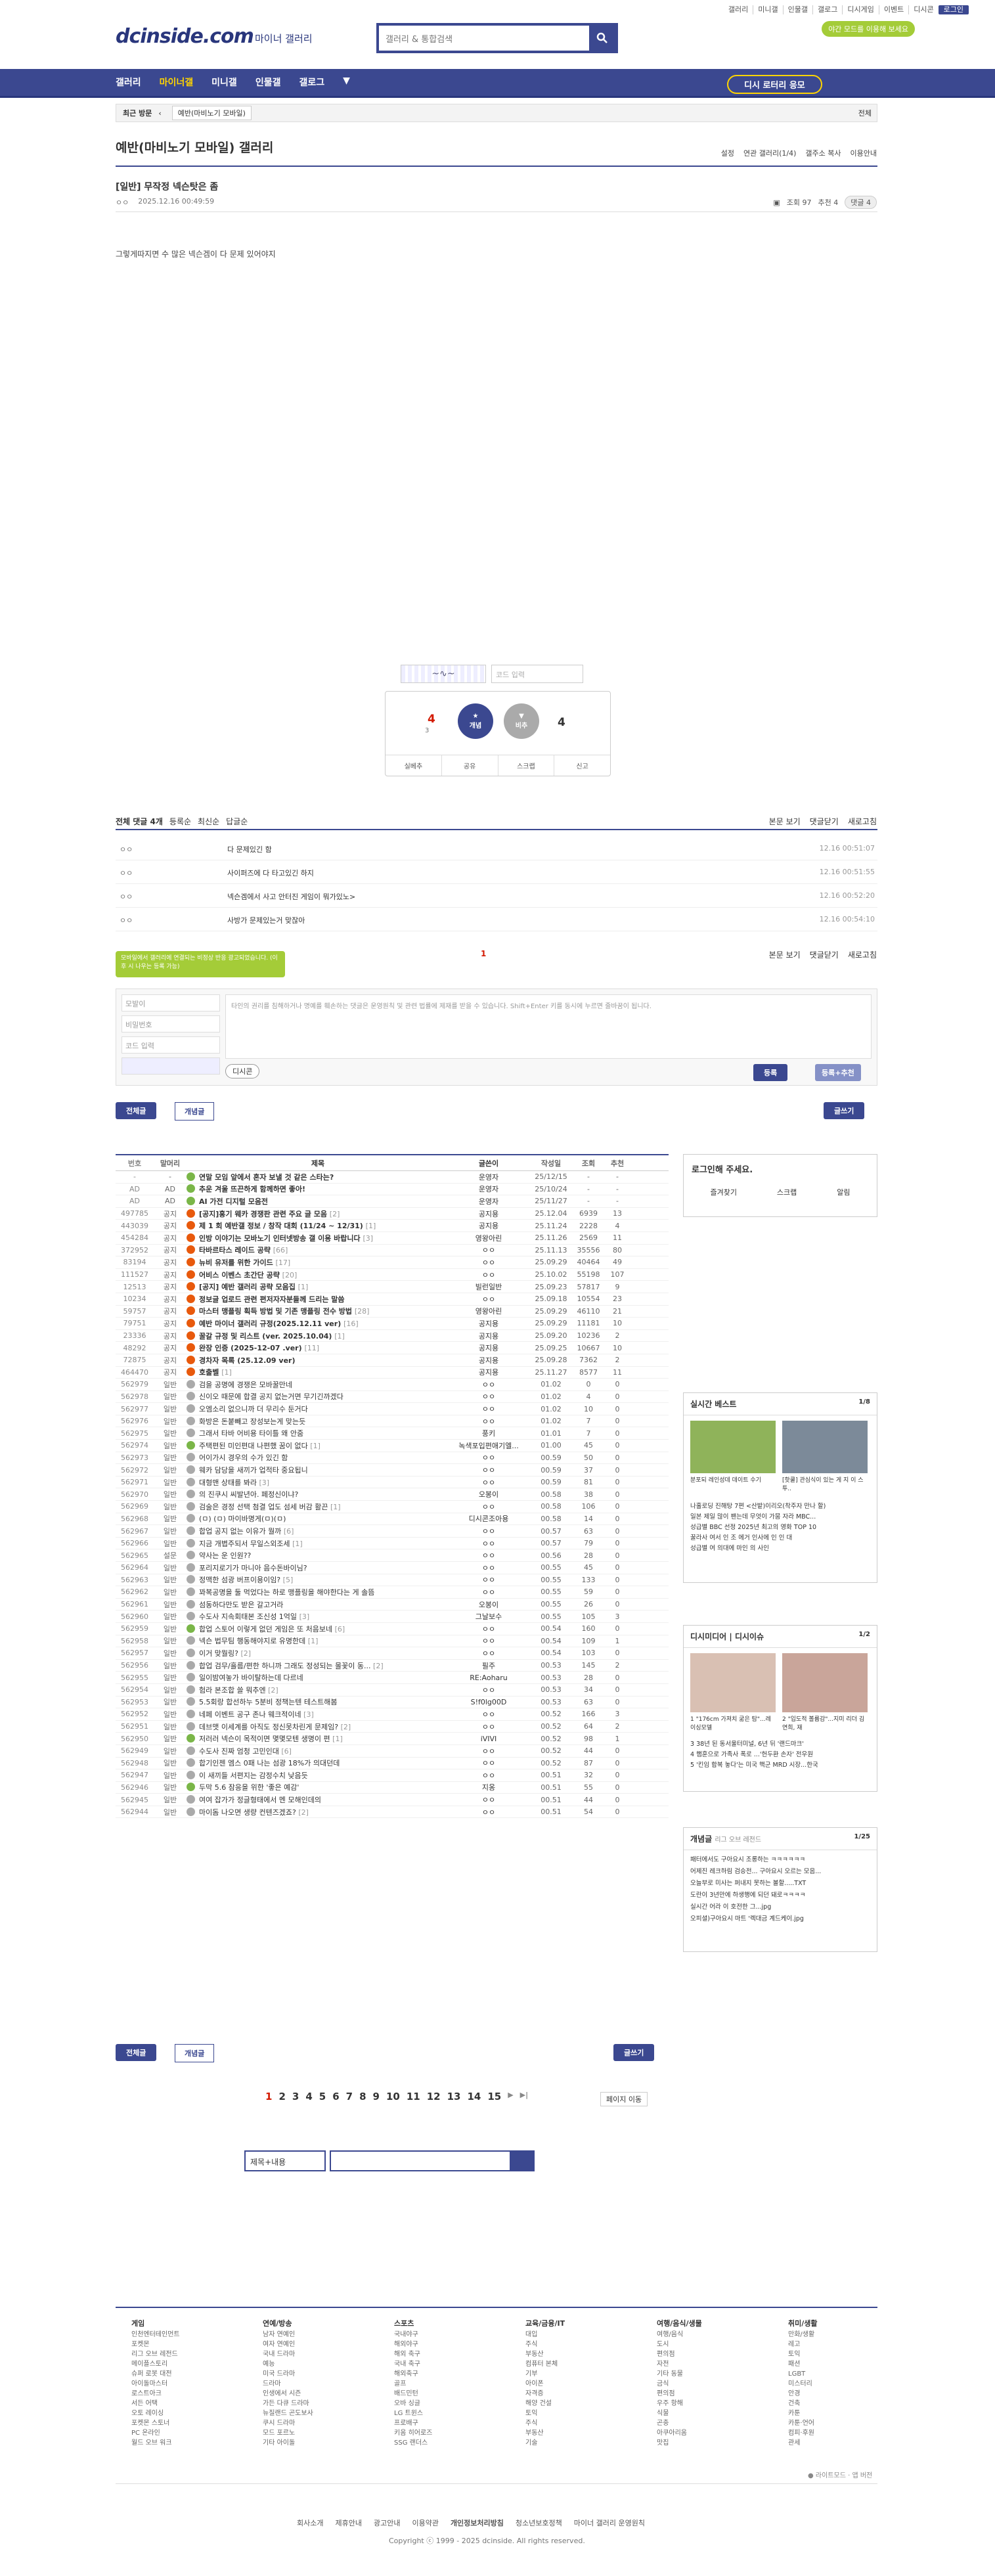 The image size is (995, 2576). What do you see at coordinates (868, 29) in the screenshot?
I see `darkmode-button: 야간 모드를 이용해 보세요` at bounding box center [868, 29].